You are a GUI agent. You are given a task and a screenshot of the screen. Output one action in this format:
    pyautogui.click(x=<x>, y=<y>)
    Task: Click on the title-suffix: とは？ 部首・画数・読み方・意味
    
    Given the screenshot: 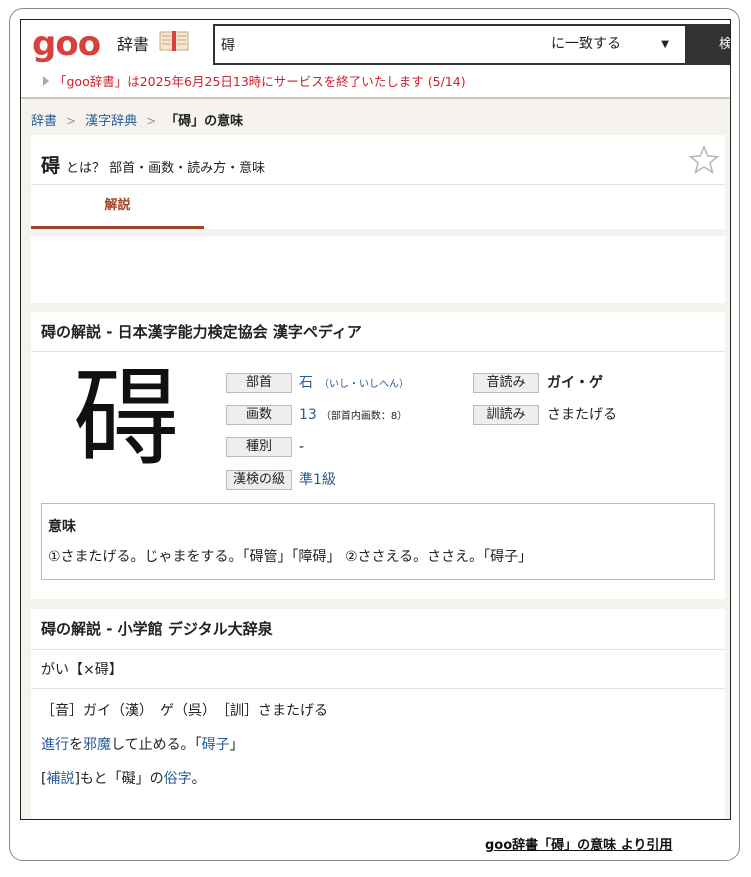 What is the action you would take?
    pyautogui.click(x=166, y=168)
    